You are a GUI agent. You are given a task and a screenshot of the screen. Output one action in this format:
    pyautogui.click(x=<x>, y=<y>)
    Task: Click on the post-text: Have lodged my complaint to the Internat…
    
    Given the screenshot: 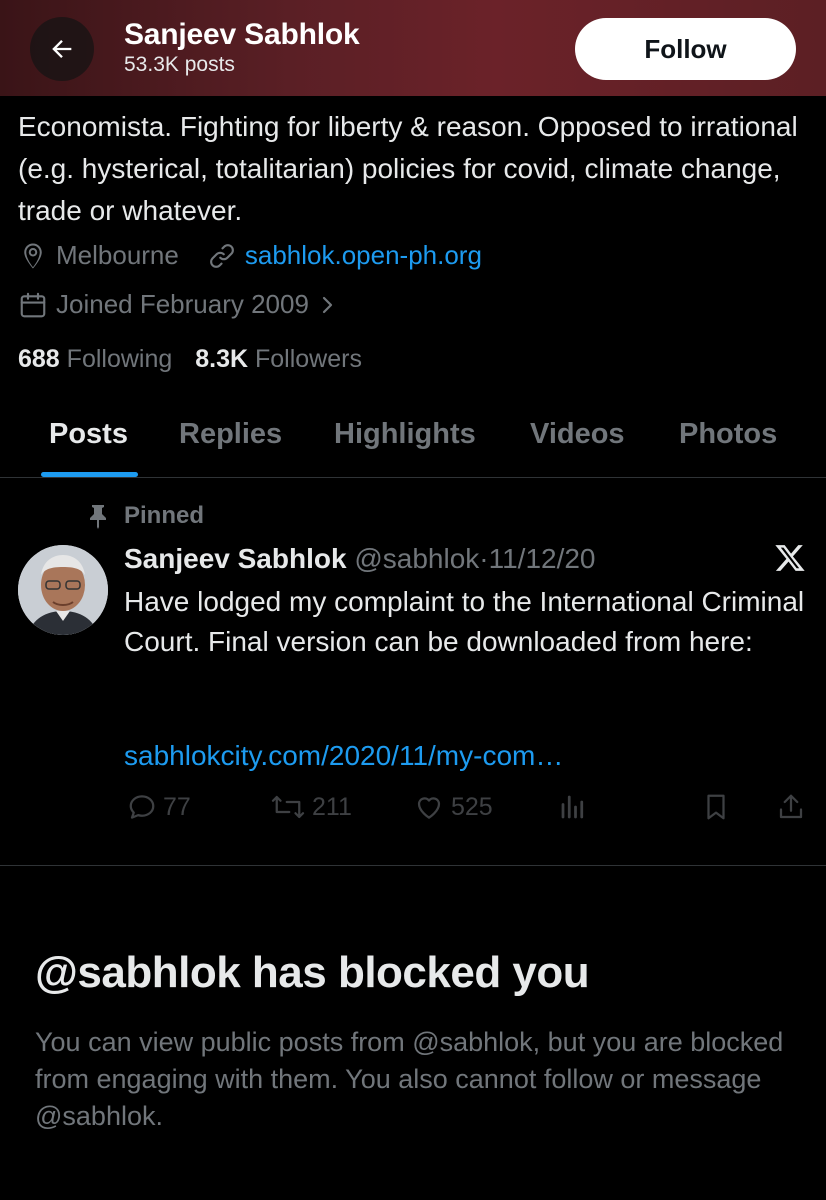 What is the action you would take?
    pyautogui.click(x=464, y=621)
    